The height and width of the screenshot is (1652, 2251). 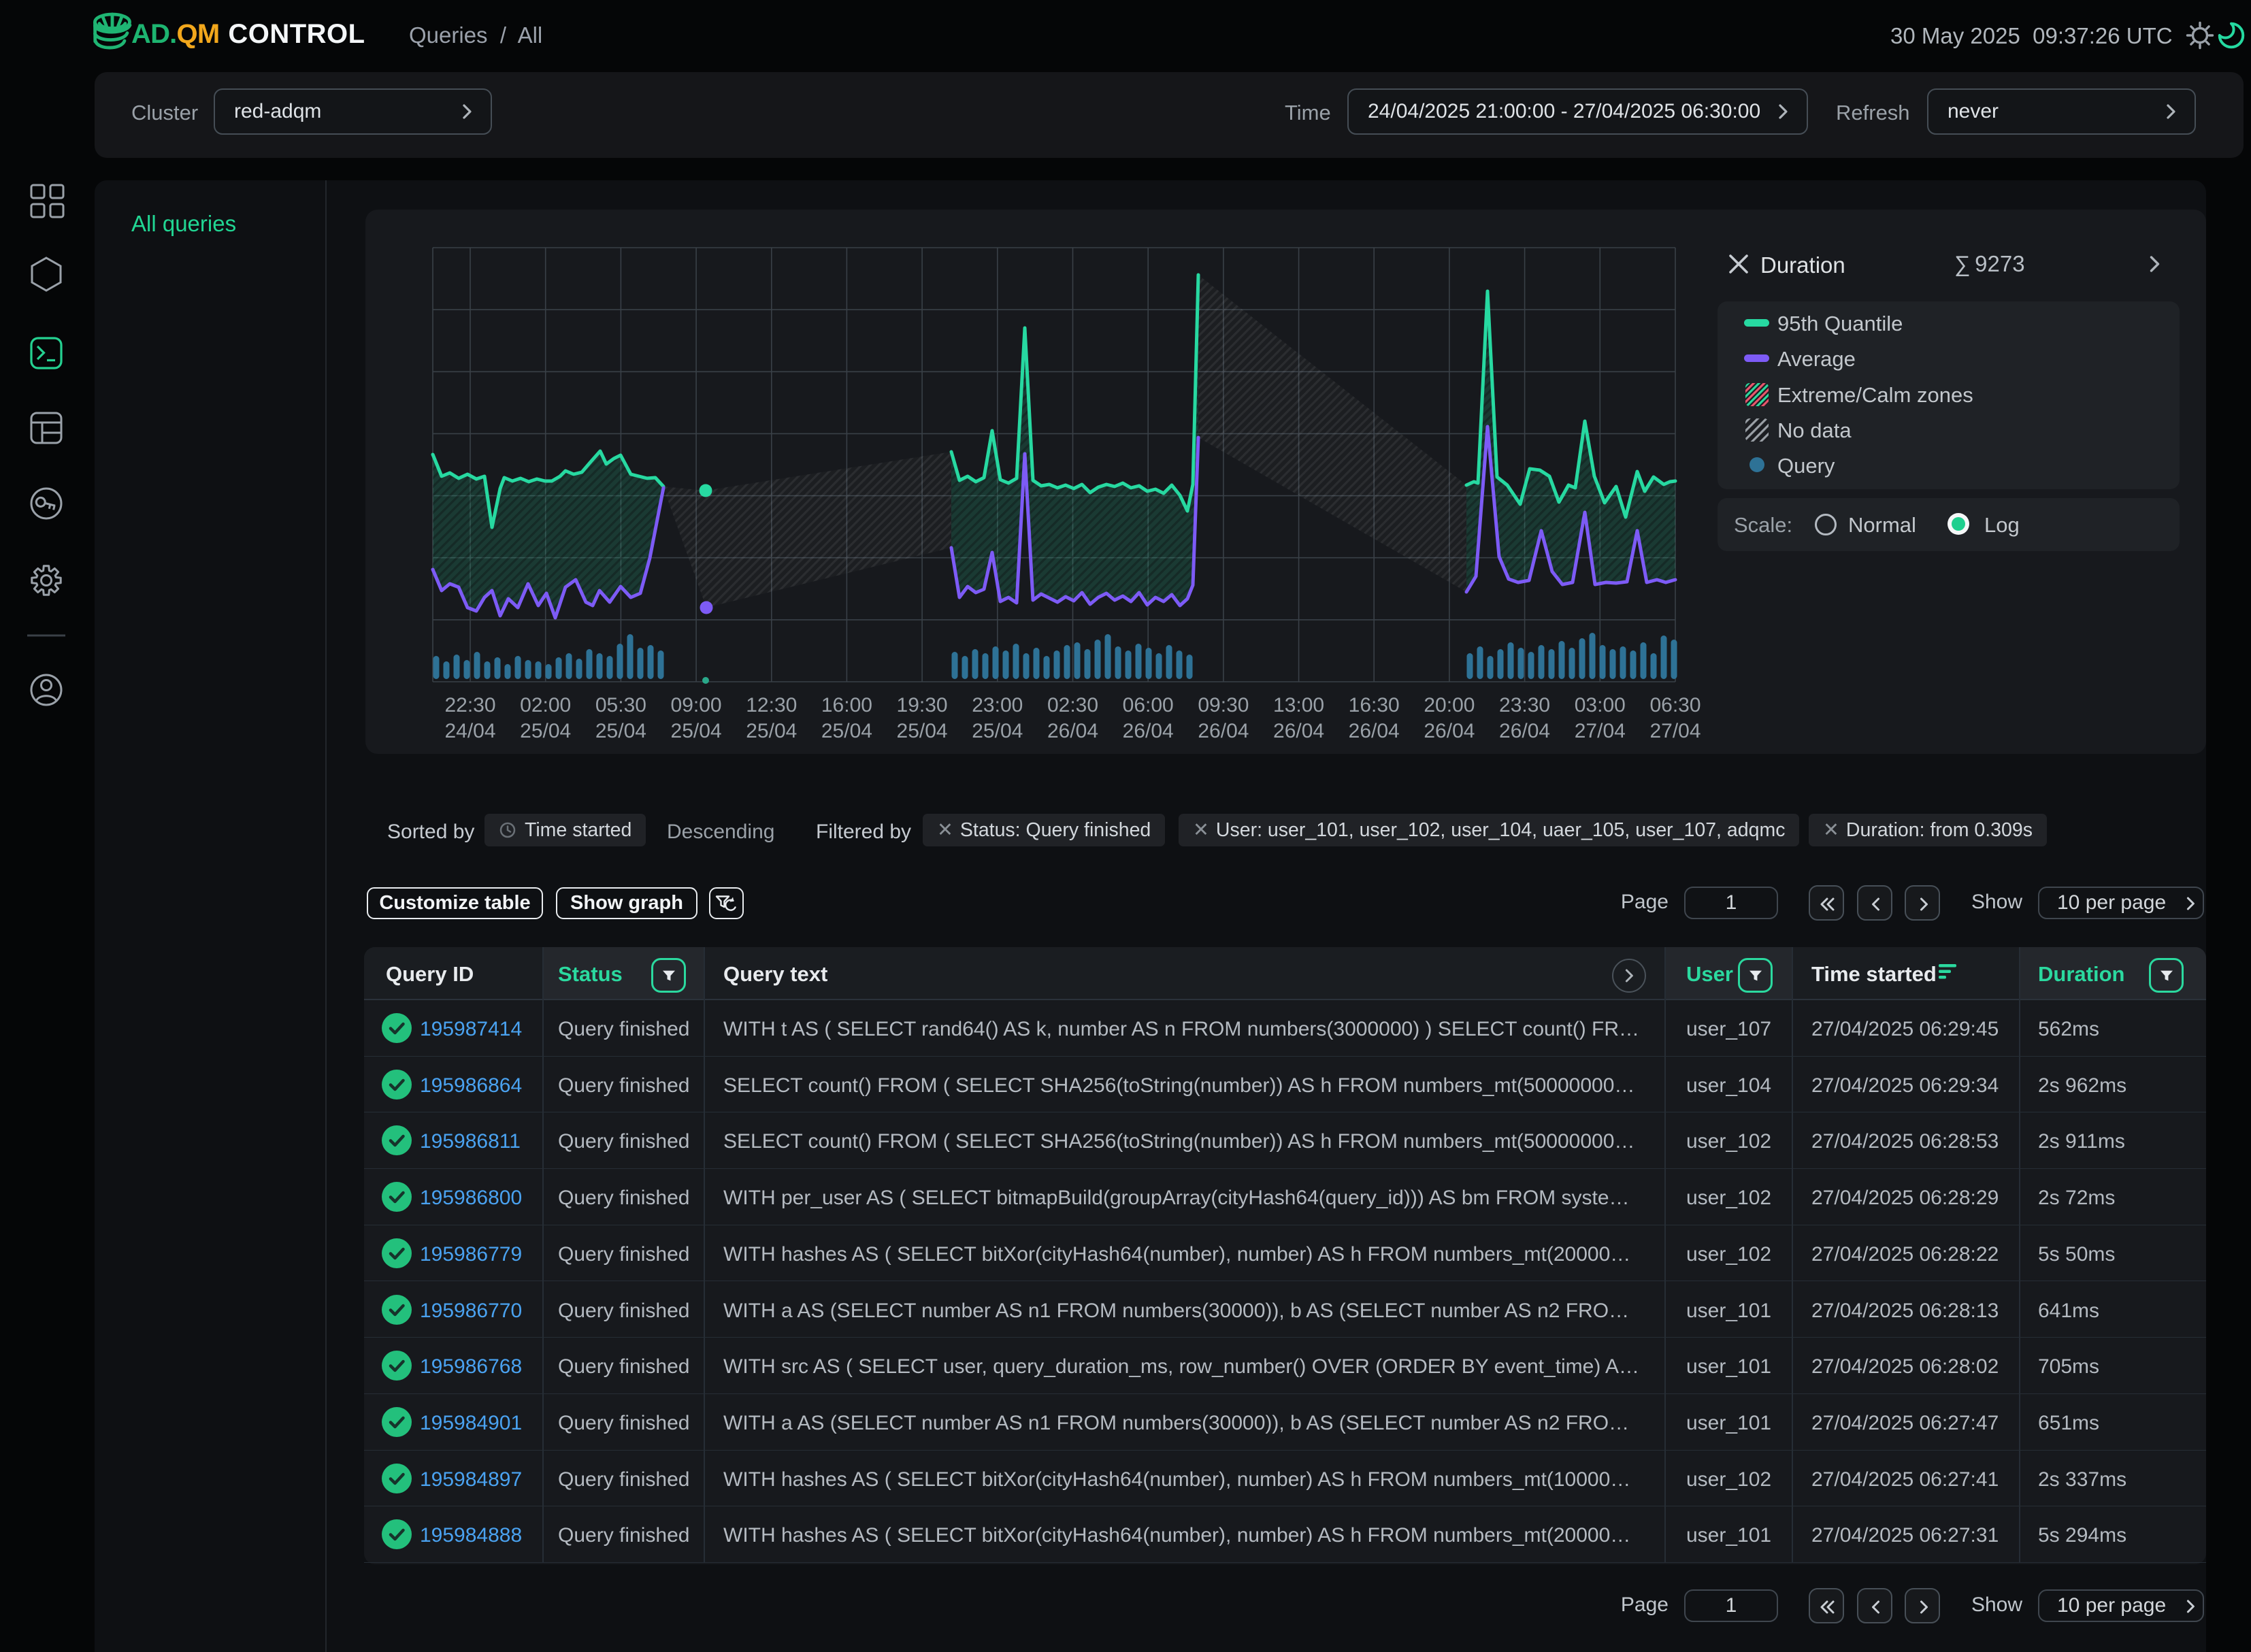 What do you see at coordinates (620, 705) in the screenshot?
I see `svg-text: 05:30` at bounding box center [620, 705].